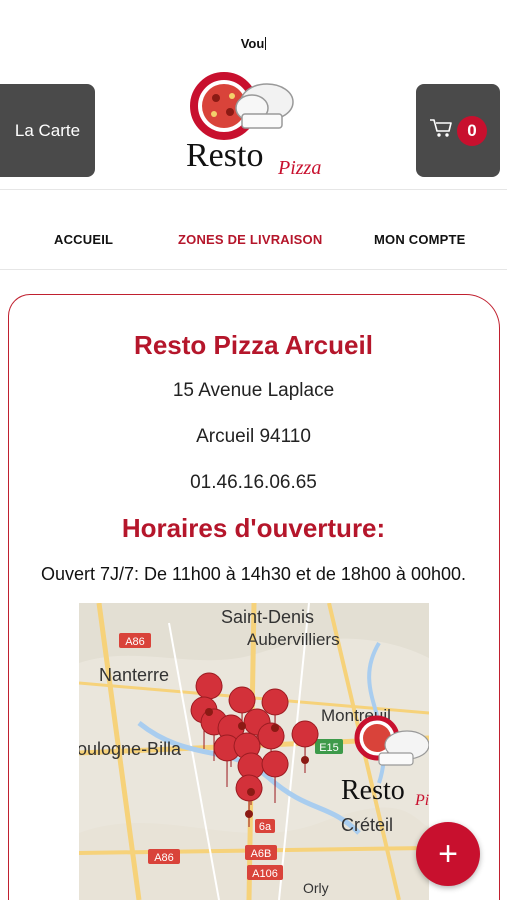 The height and width of the screenshot is (900, 507). Describe the element at coordinates (250, 239) in the screenshot. I see `nav-zones-de-livraison: ZONES DE LIVRAISON` at that location.